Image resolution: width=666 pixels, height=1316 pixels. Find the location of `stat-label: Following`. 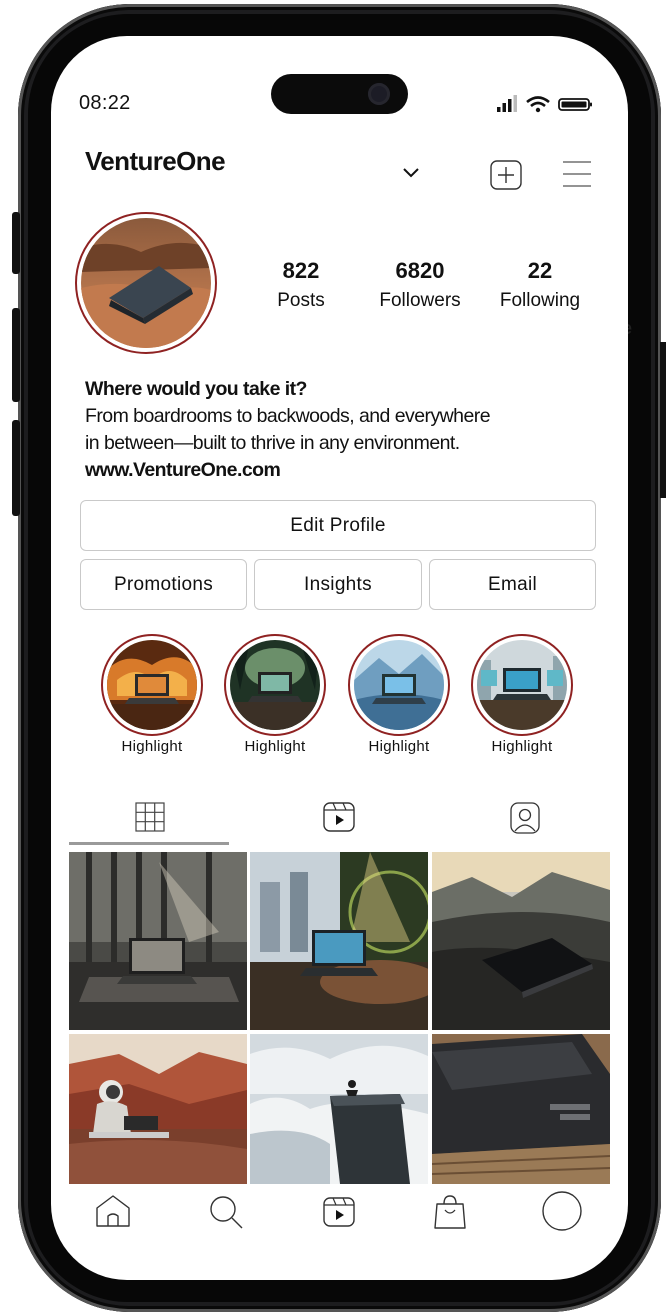

stat-label: Following is located at coordinates (540, 300).